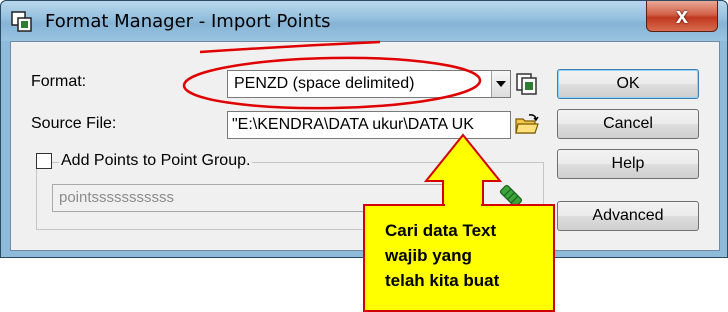  Describe the element at coordinates (463, 205) in the screenshot. I see `callout-arrow-seam` at that location.